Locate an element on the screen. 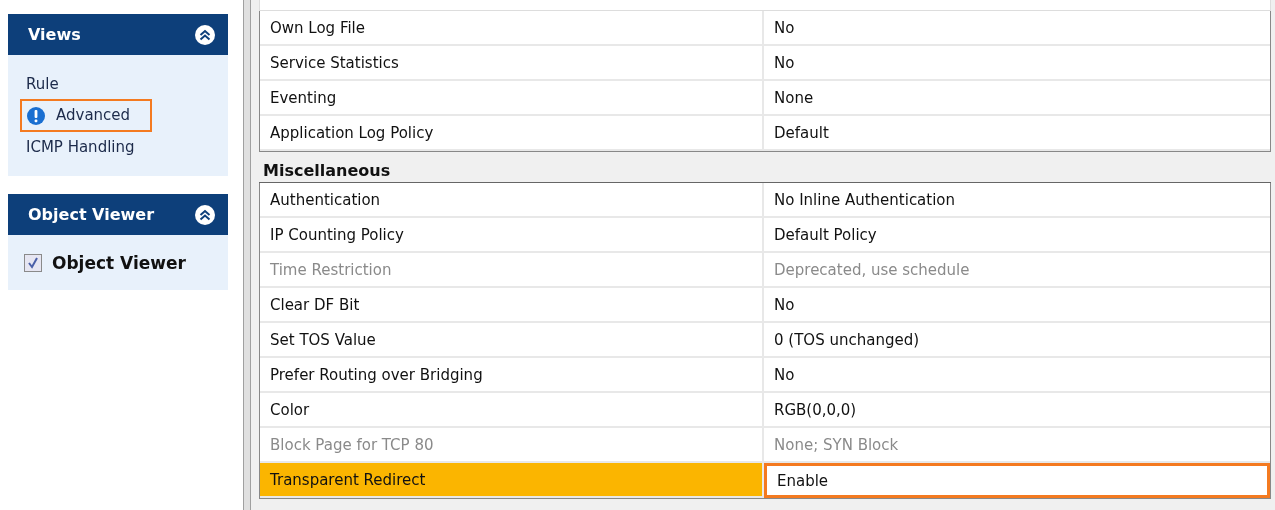 This screenshot has height=510, width=1275. property-value: None is located at coordinates (1017, 98).